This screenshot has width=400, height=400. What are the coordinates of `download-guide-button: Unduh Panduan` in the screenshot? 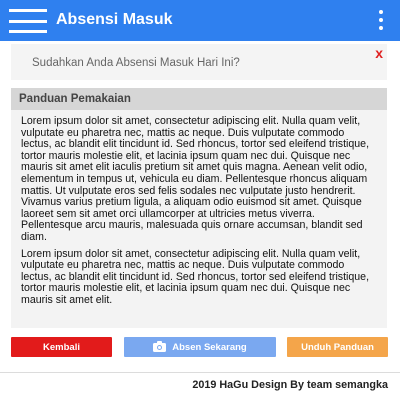 It's located at (337, 347).